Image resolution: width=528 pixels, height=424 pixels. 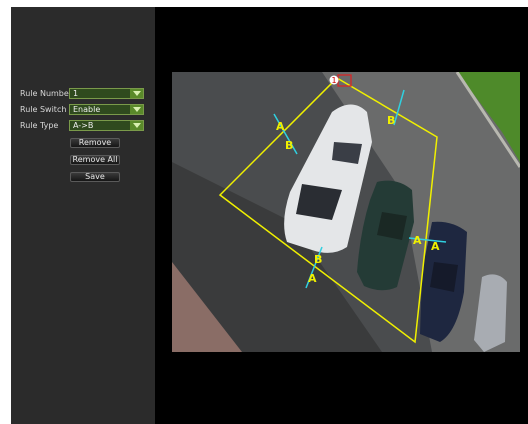 What do you see at coordinates (95, 160) in the screenshot?
I see `remove-all-button: Remove All` at bounding box center [95, 160].